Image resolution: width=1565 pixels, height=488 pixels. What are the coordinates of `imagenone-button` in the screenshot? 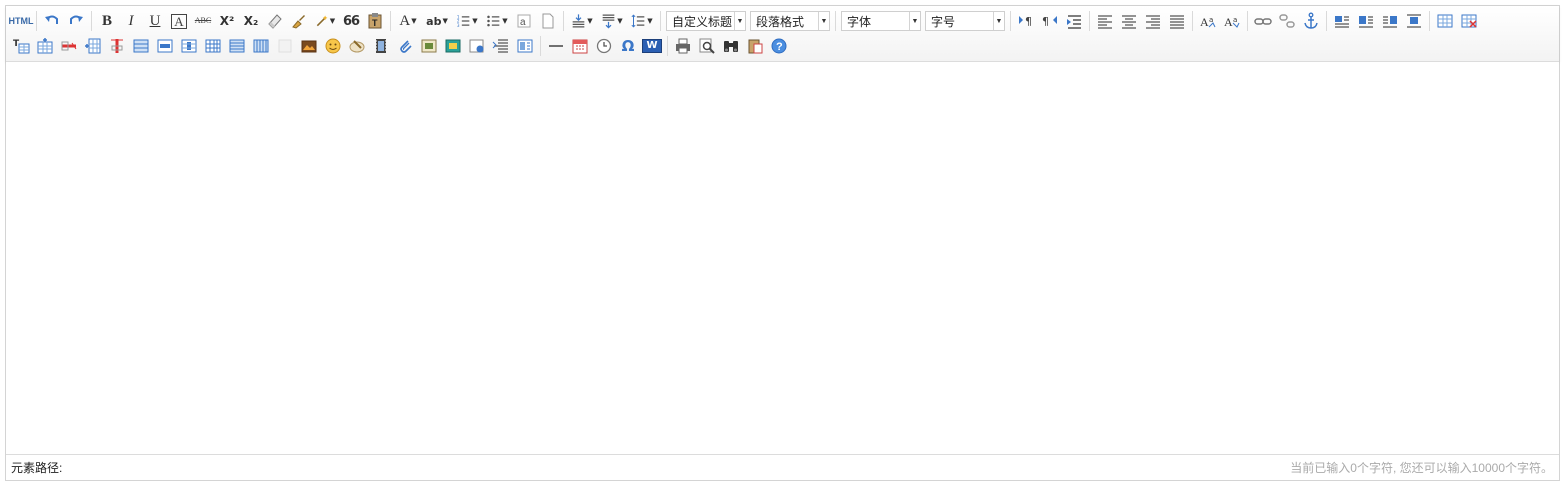 It's located at (1342, 21).